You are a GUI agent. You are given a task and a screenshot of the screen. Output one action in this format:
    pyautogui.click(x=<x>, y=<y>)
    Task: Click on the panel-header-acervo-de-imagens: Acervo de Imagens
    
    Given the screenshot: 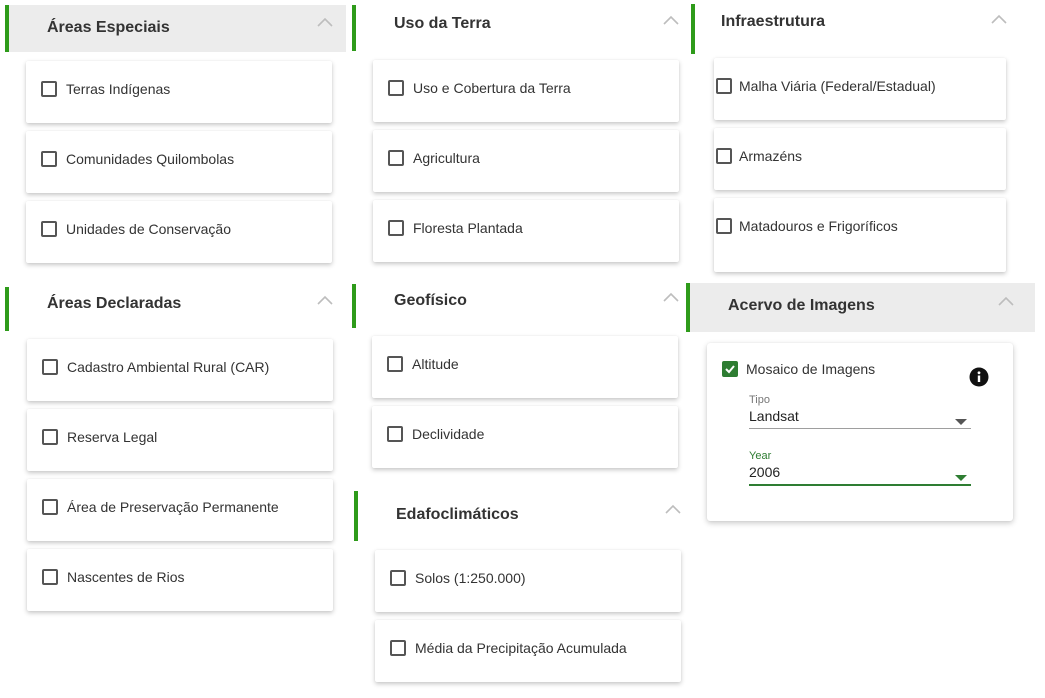 What is the action you would take?
    pyautogui.click(x=860, y=307)
    